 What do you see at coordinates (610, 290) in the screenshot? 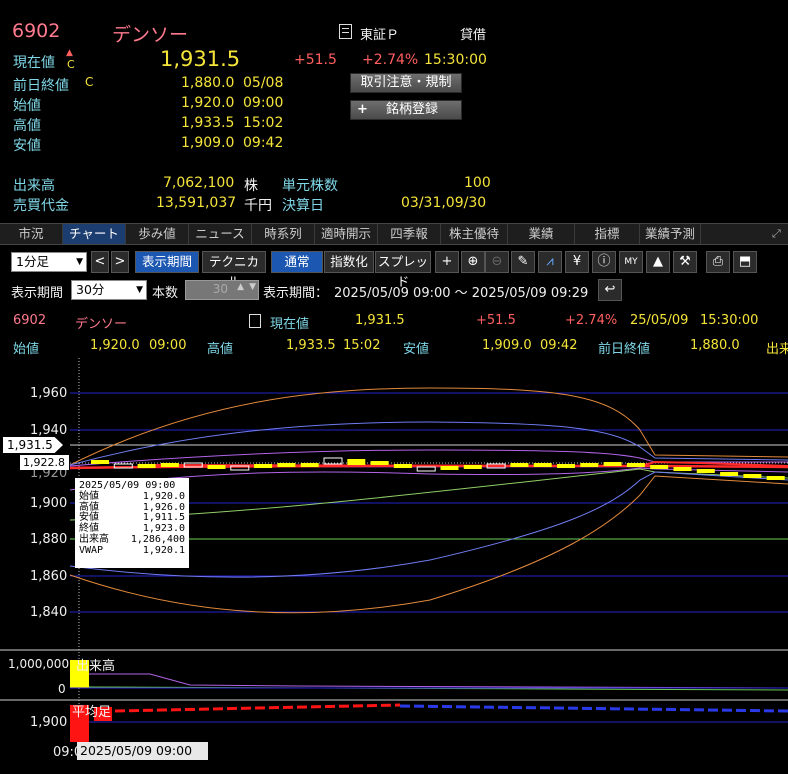
I see `reset-icon: ↩` at bounding box center [610, 290].